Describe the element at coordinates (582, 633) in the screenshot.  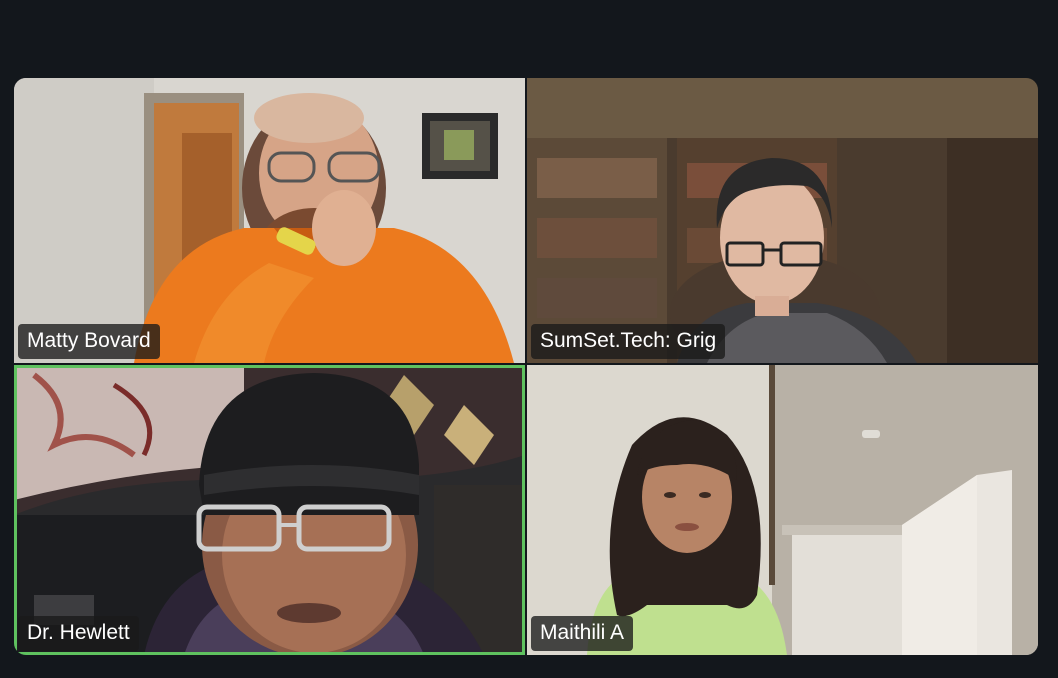
I see `participant-name-label: Maithili A` at that location.